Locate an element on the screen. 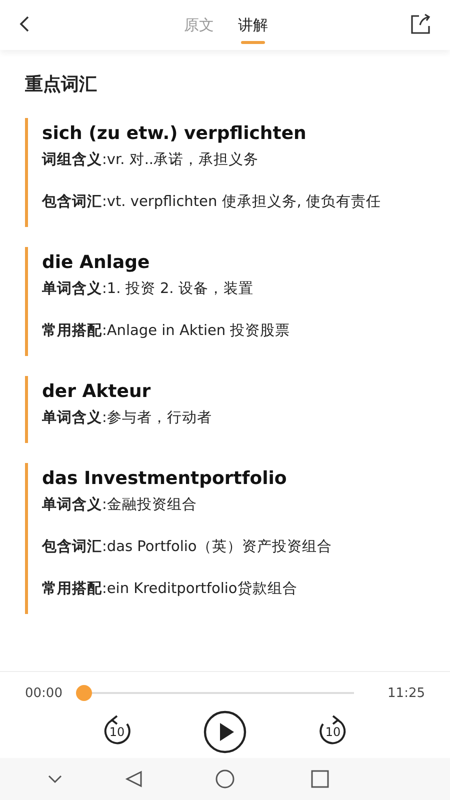 The height and width of the screenshot is (800, 450). definition-text: 单词含义:1. 投资 2. 设备，装置 is located at coordinates (148, 289).